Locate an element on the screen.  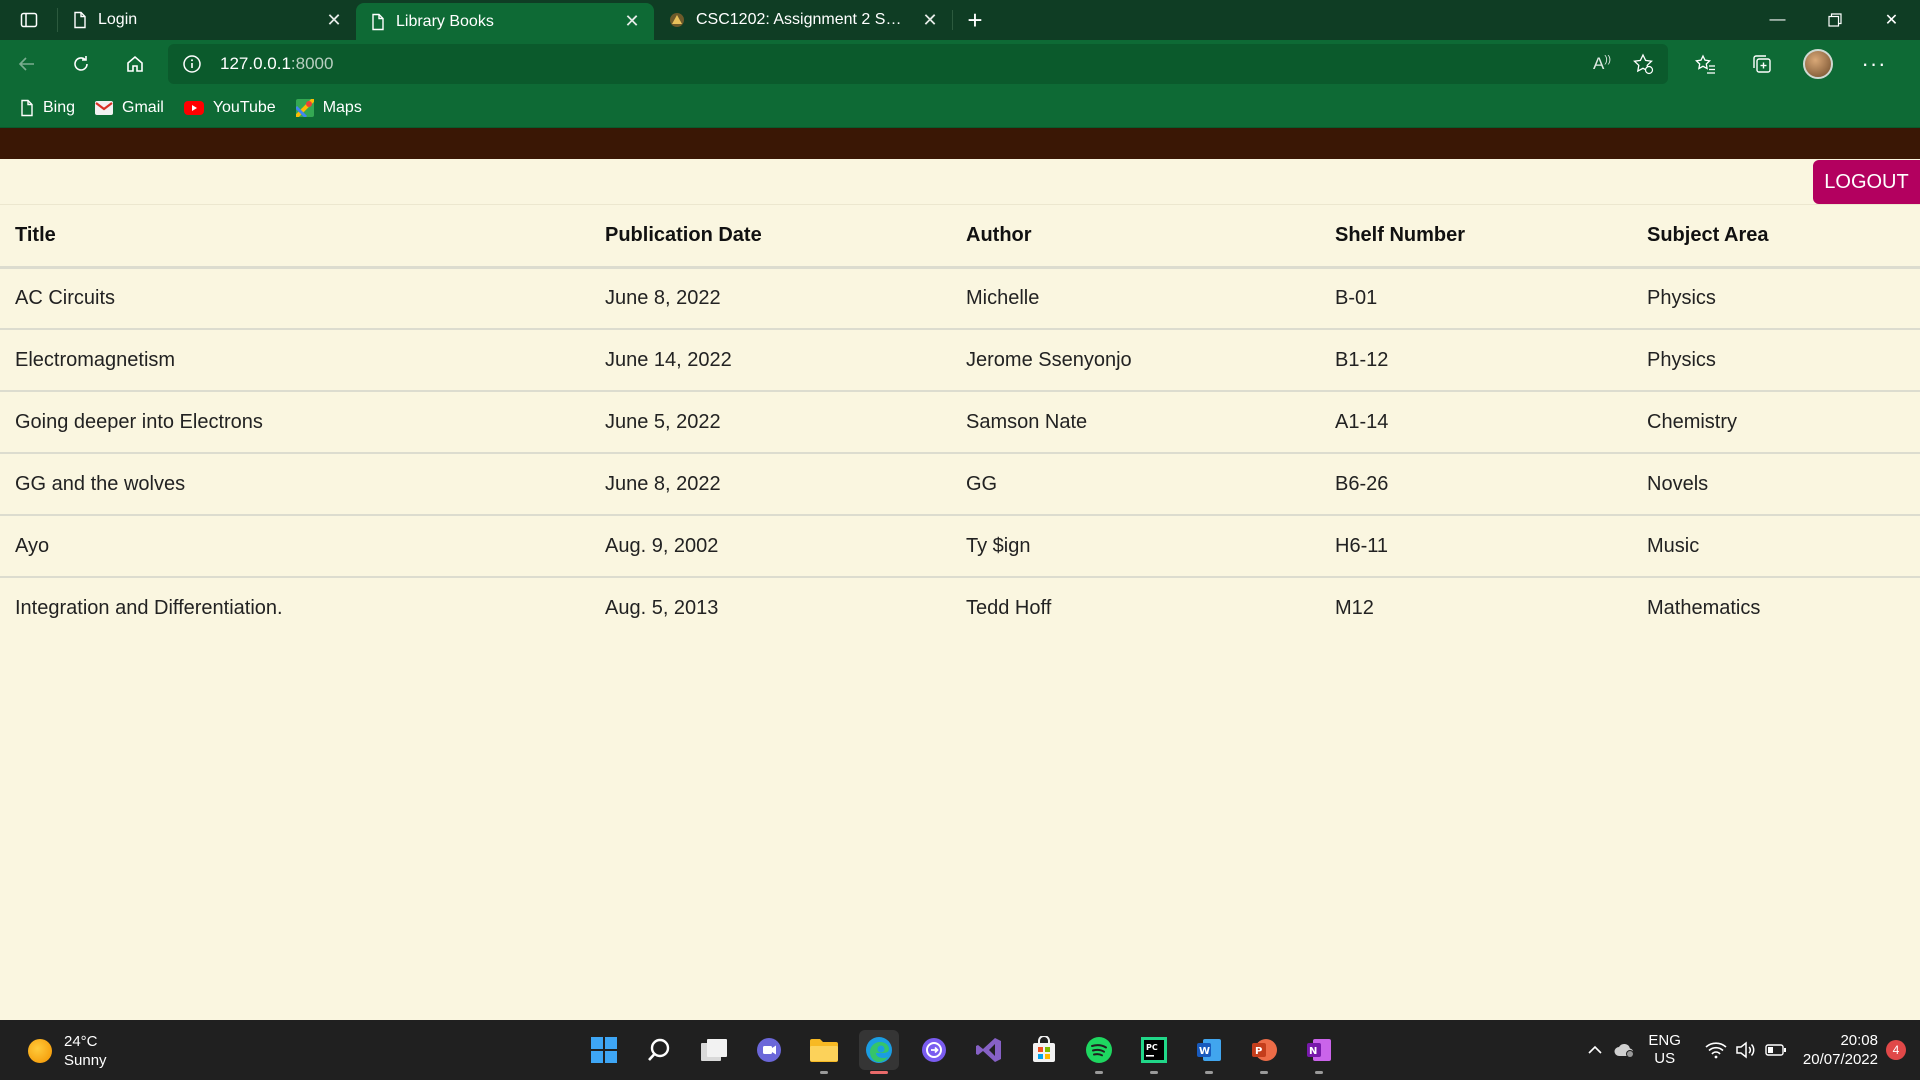
system-tray: ENG US 20:08 20/07/2022 4 is located at coordinates (1750, 1050).